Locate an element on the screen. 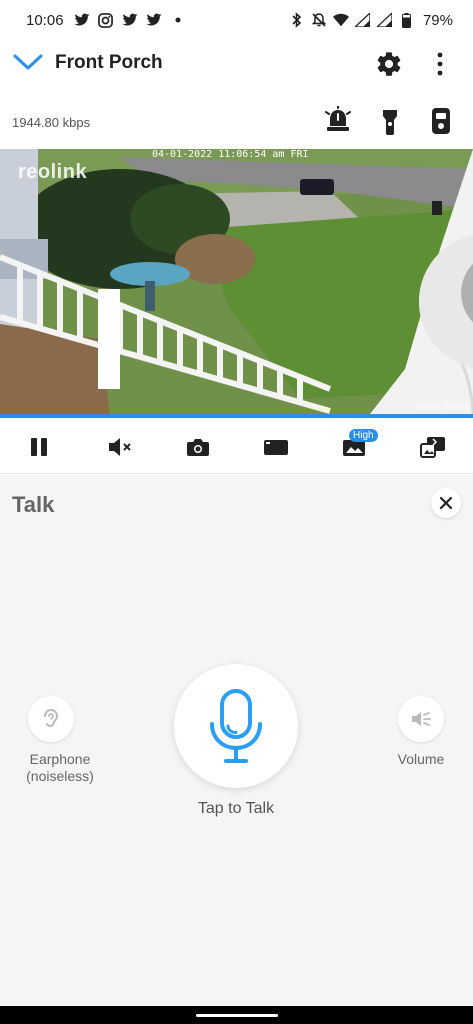 The width and height of the screenshot is (473, 1024). status-bar: 10:06 79% is located at coordinates (236, 20).